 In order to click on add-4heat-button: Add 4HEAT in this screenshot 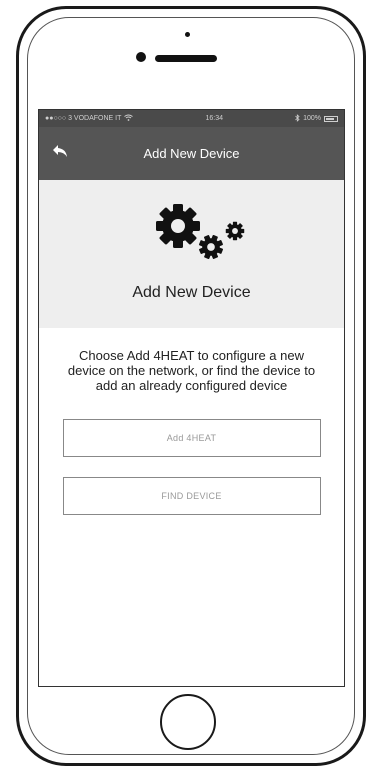, I will do `click(191, 438)`.